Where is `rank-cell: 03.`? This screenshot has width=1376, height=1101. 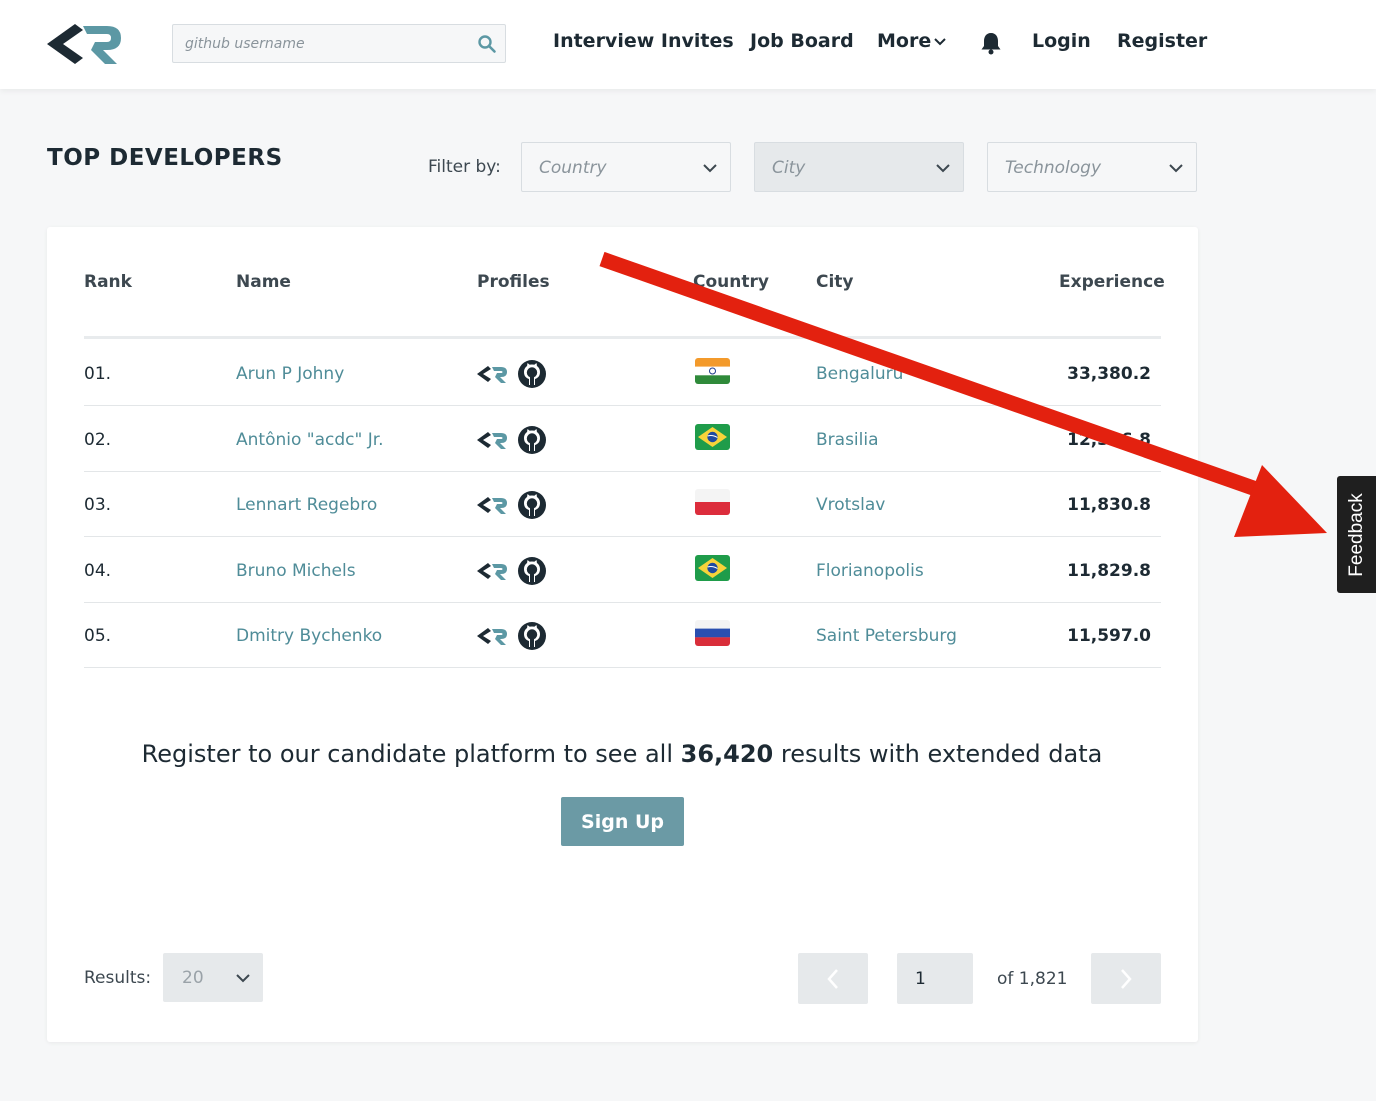
rank-cell: 03. is located at coordinates (97, 505).